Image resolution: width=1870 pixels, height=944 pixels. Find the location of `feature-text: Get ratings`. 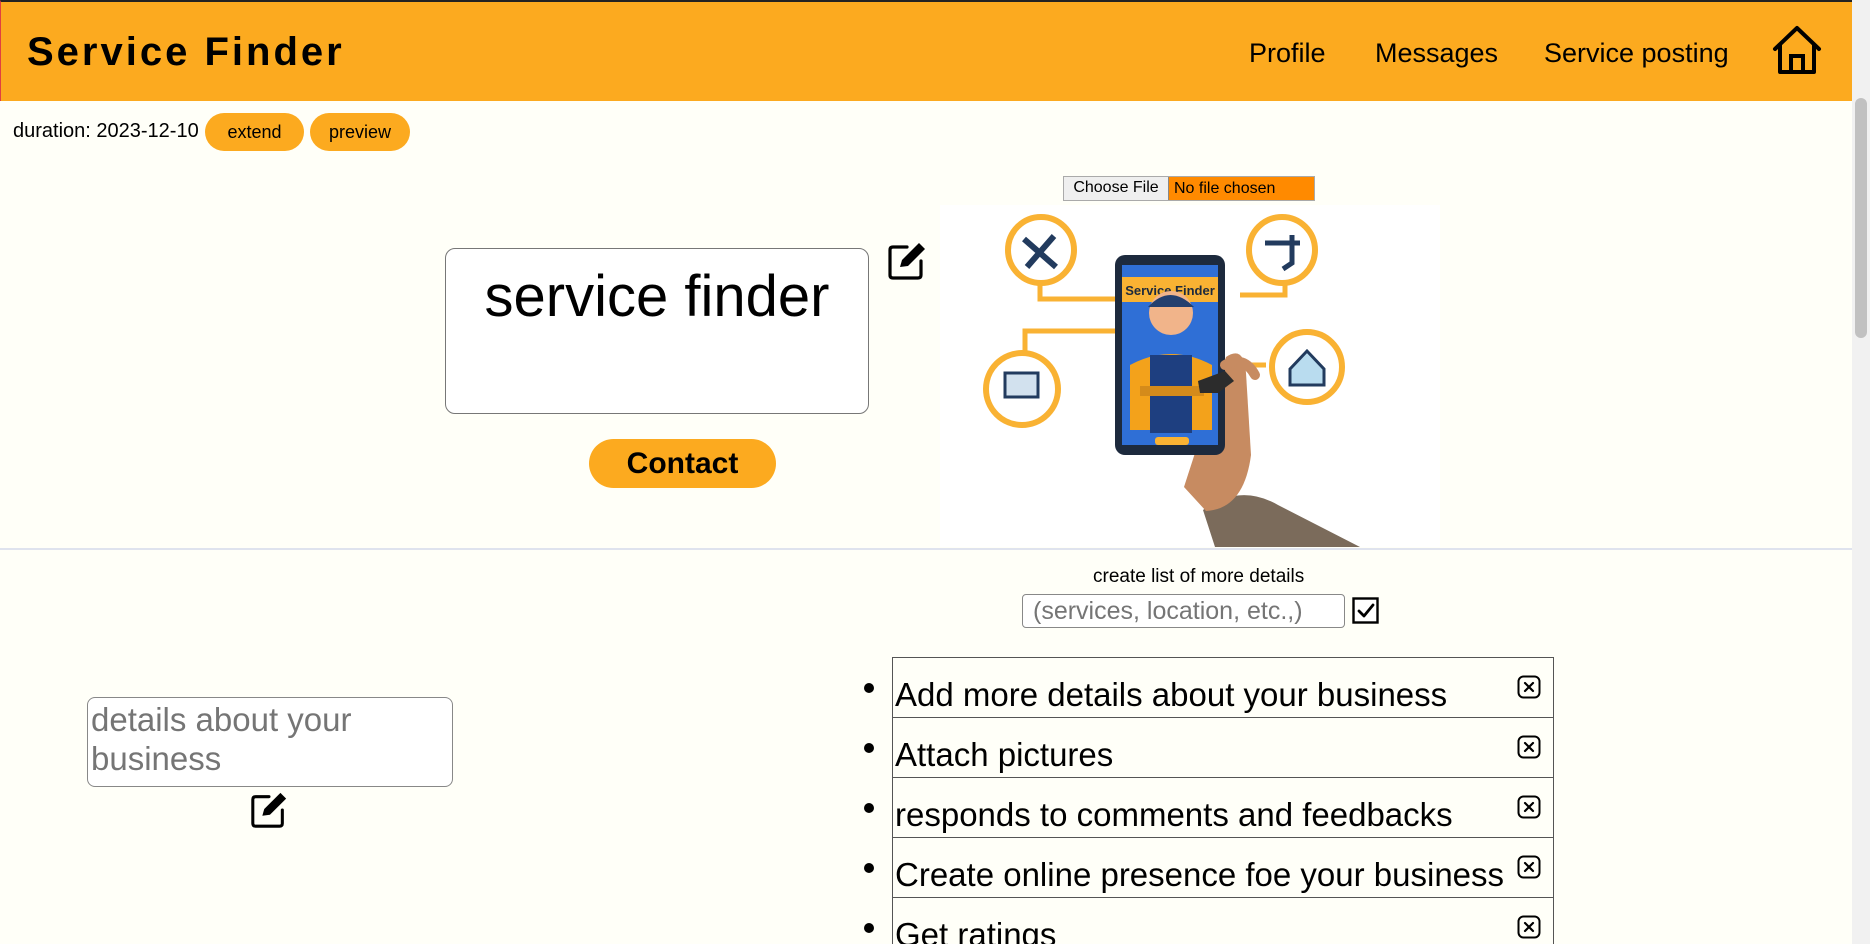

feature-text: Get ratings is located at coordinates (976, 930).